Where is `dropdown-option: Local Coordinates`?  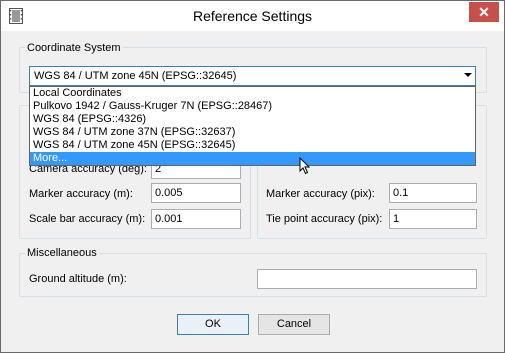 dropdown-option: Local Coordinates is located at coordinates (252, 93).